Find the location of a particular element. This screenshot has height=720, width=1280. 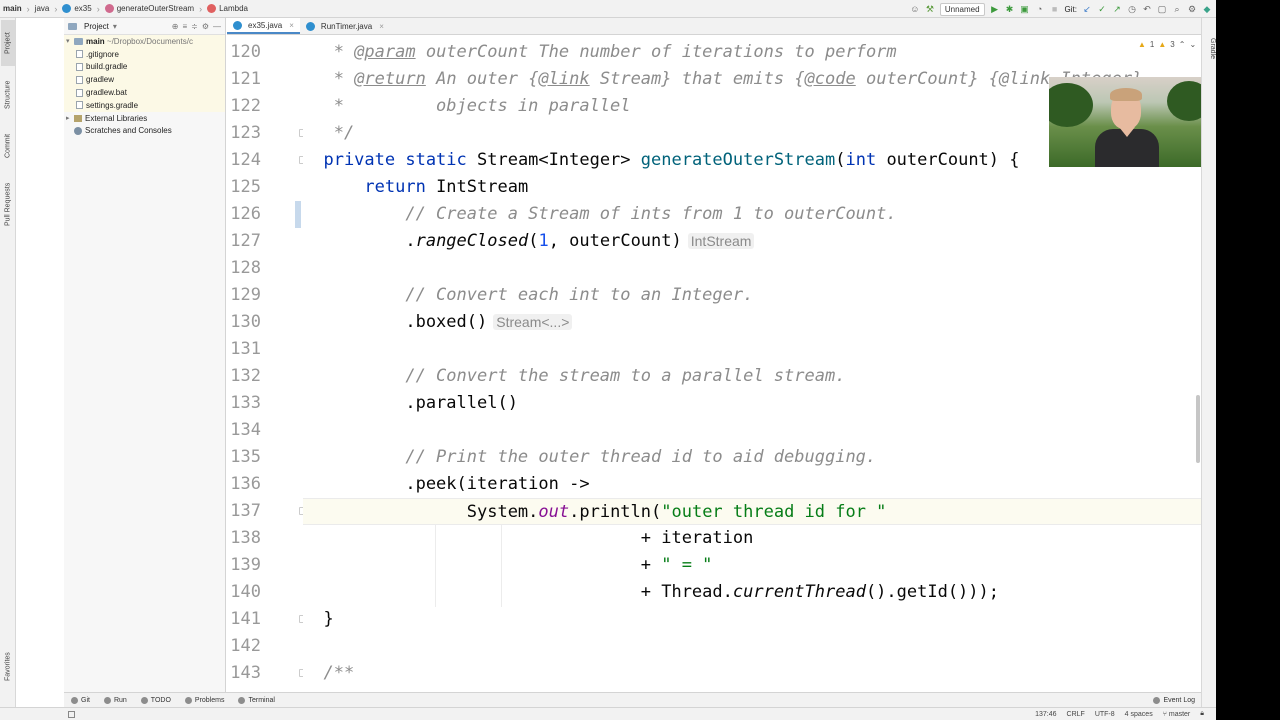

tool-tab-commit: Commit is located at coordinates (8, 146).